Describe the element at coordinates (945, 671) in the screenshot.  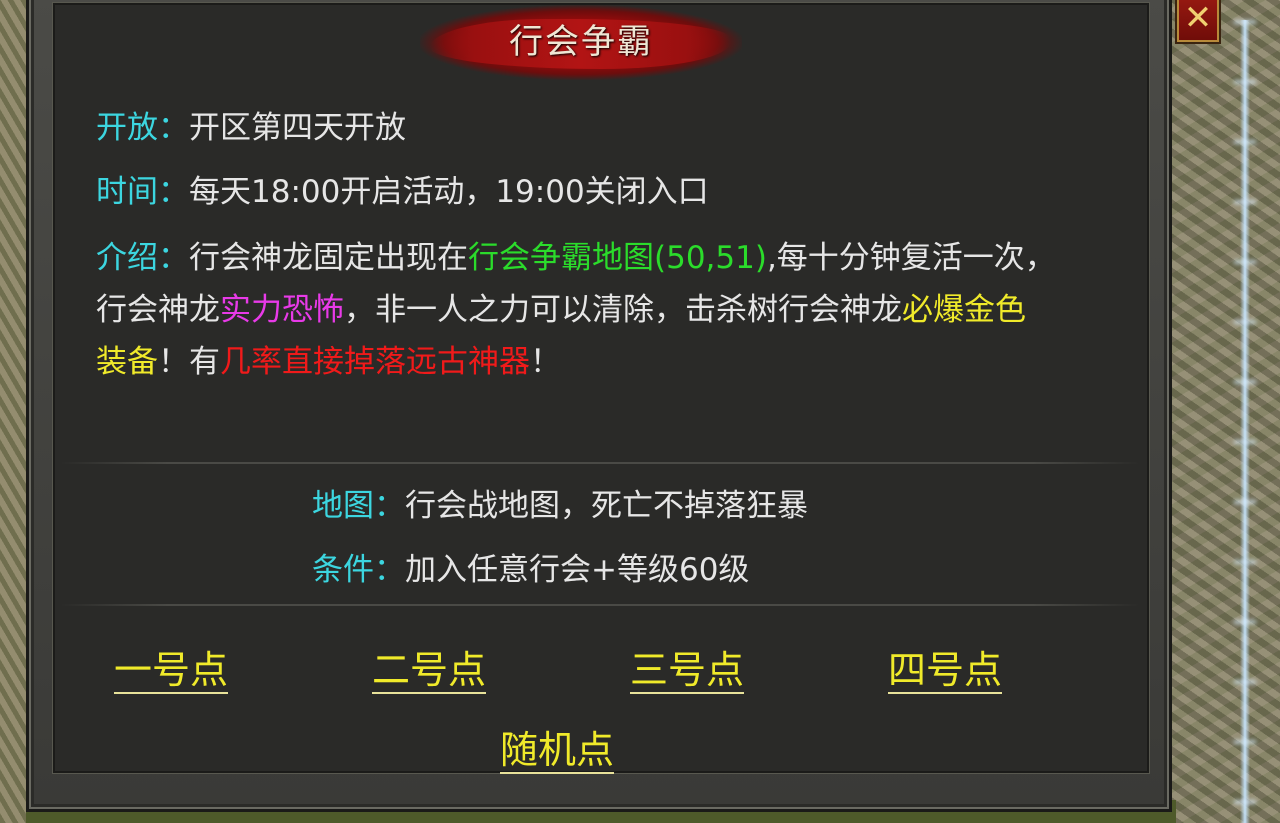
I see `teleport-point-4-link: 四号点` at that location.